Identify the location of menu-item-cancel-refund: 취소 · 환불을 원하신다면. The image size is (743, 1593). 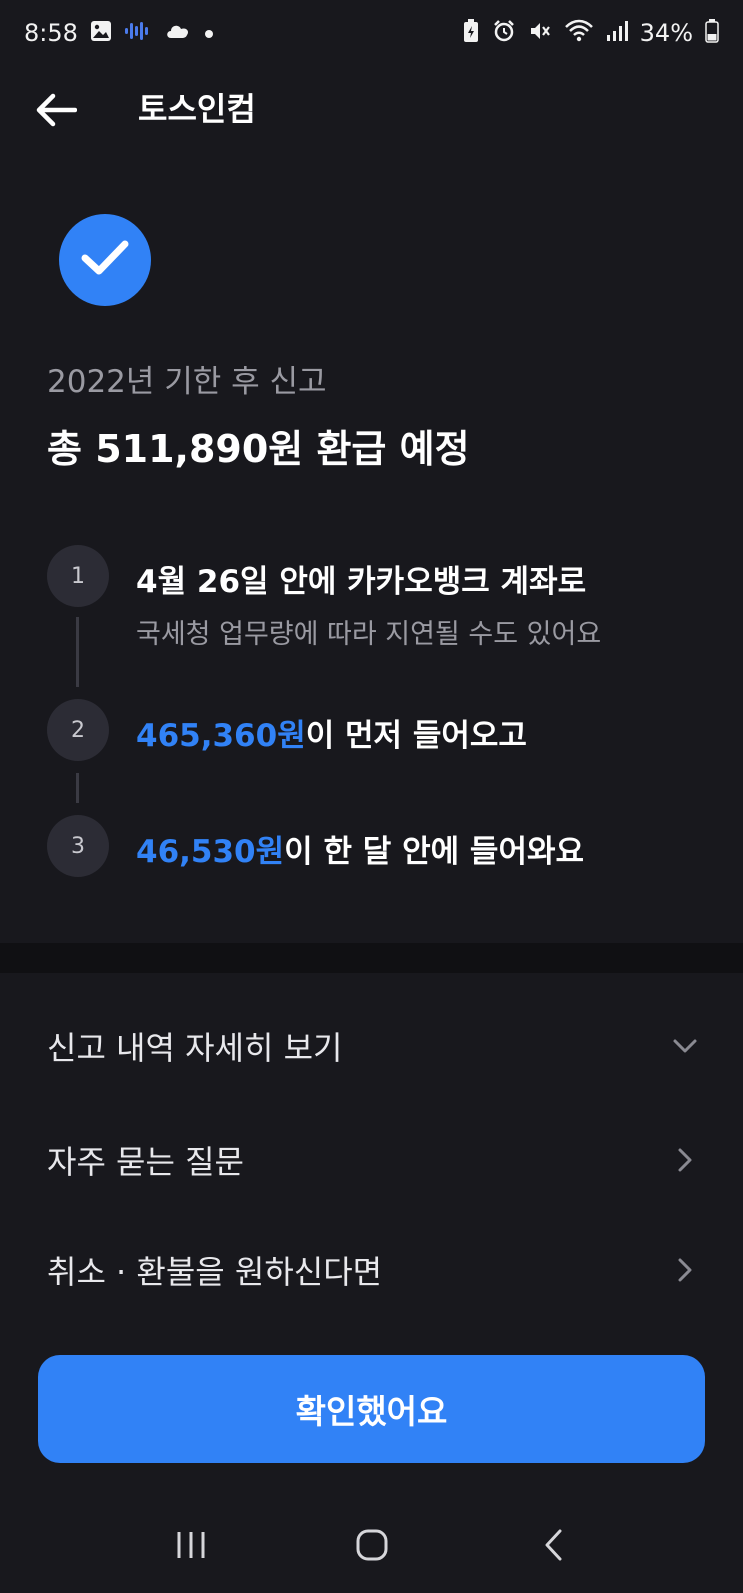
(371, 1270).